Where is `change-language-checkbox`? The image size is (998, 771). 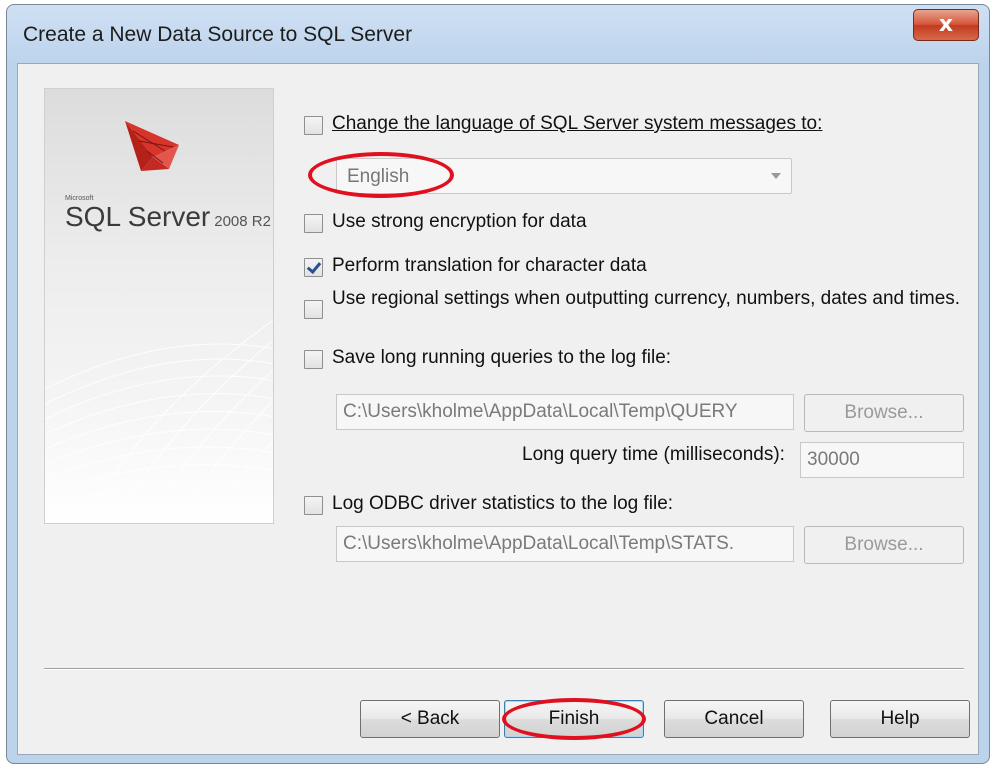
change-language-checkbox is located at coordinates (313, 125).